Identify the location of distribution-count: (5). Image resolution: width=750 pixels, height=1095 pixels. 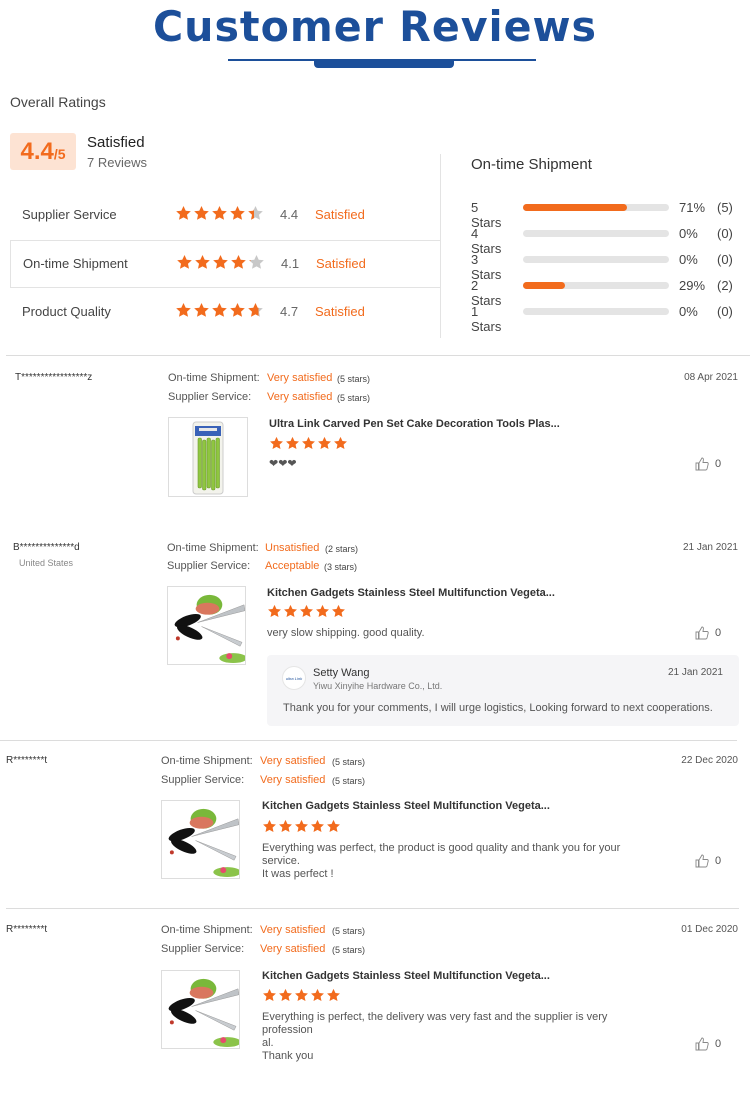
(725, 207).